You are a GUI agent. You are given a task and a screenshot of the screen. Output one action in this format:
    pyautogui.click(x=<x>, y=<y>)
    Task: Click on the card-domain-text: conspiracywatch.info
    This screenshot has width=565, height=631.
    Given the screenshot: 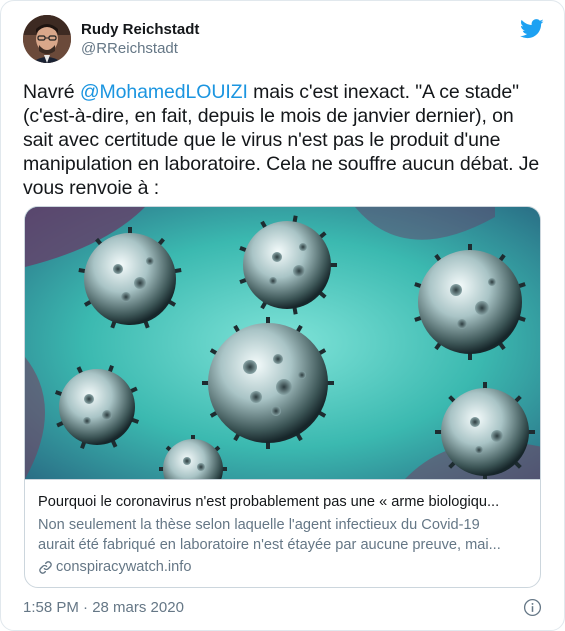 What is the action you would take?
    pyautogui.click(x=123, y=567)
    